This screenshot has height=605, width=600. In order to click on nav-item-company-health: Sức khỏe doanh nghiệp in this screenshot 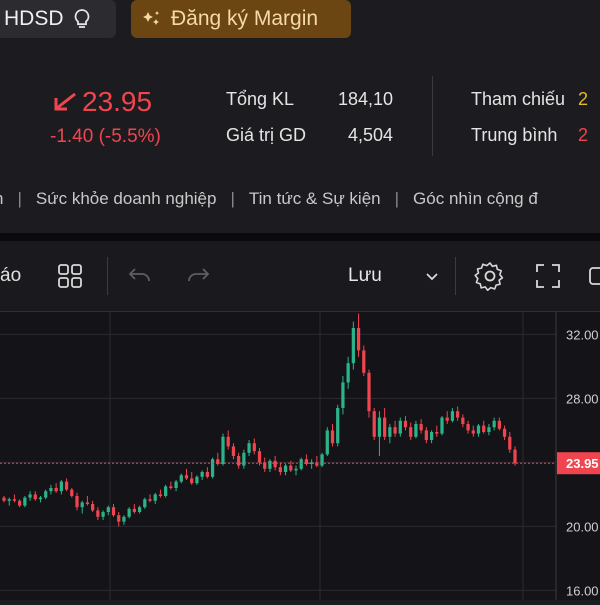, I will do `click(126, 199)`.